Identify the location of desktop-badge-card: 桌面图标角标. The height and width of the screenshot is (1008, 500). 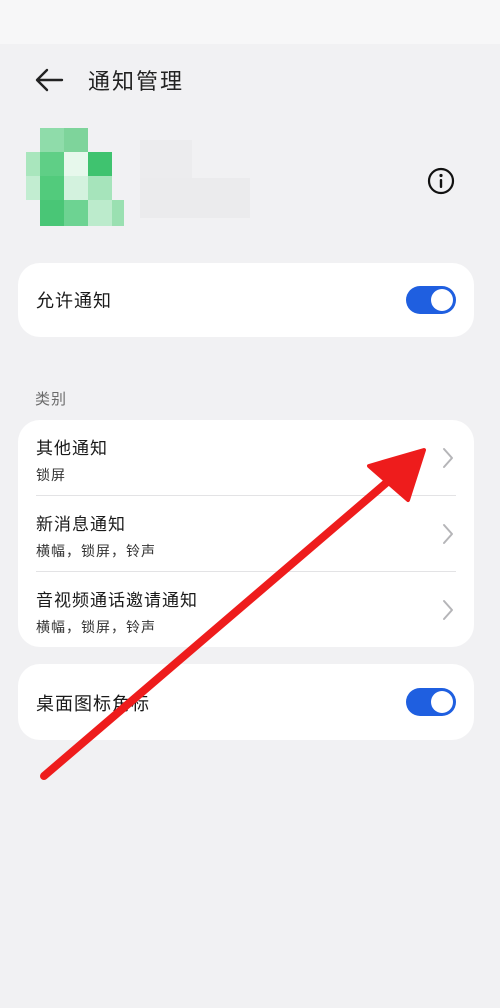
(246, 702).